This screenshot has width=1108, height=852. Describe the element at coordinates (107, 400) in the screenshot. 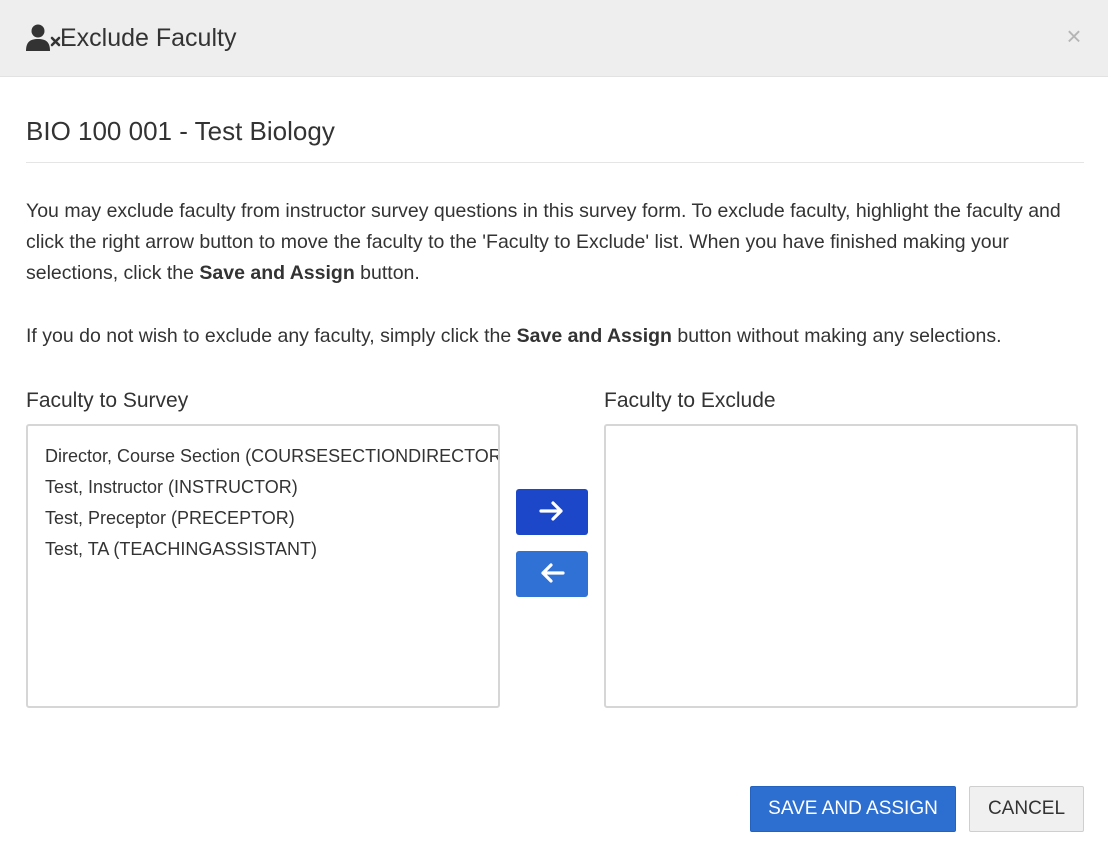

I see `faculty-to-survey-label: Faculty to Survey` at that location.